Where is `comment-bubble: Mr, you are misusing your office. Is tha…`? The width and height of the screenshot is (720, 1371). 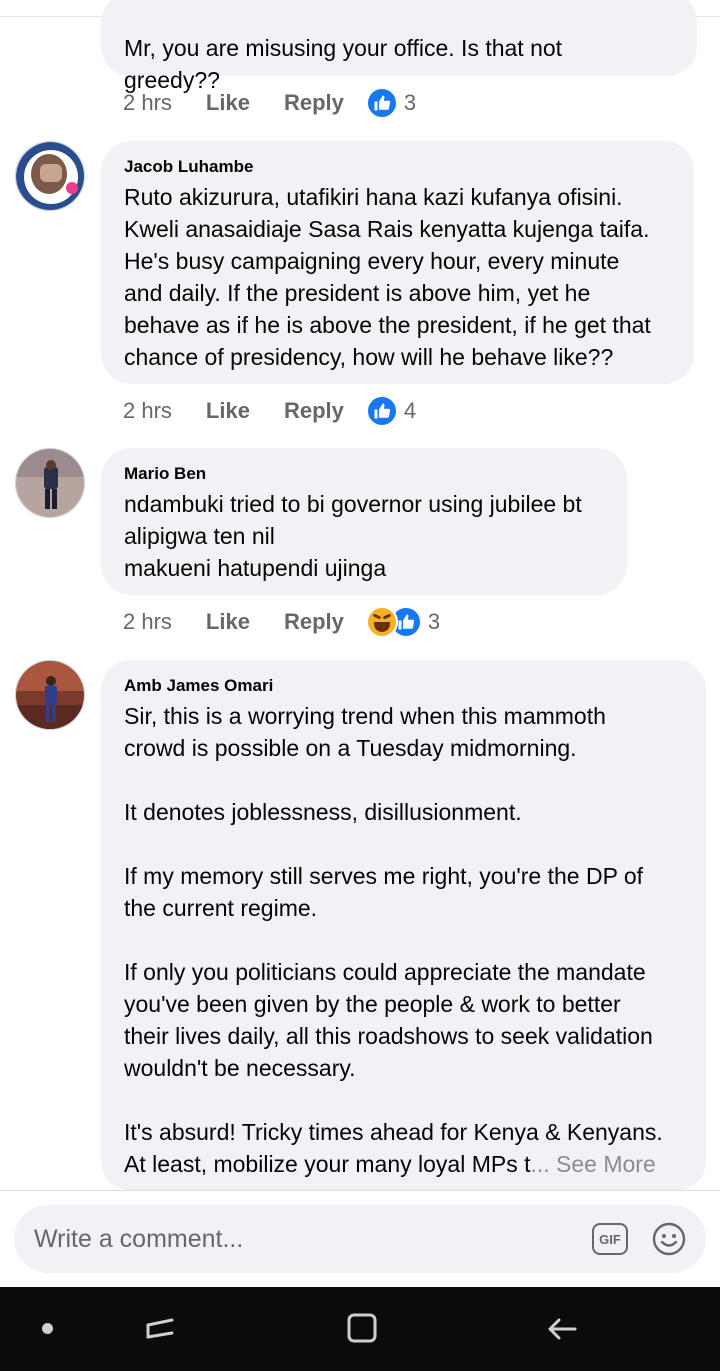
comment-bubble: Mr, you are misusing your office. Is tha… is located at coordinates (399, 46).